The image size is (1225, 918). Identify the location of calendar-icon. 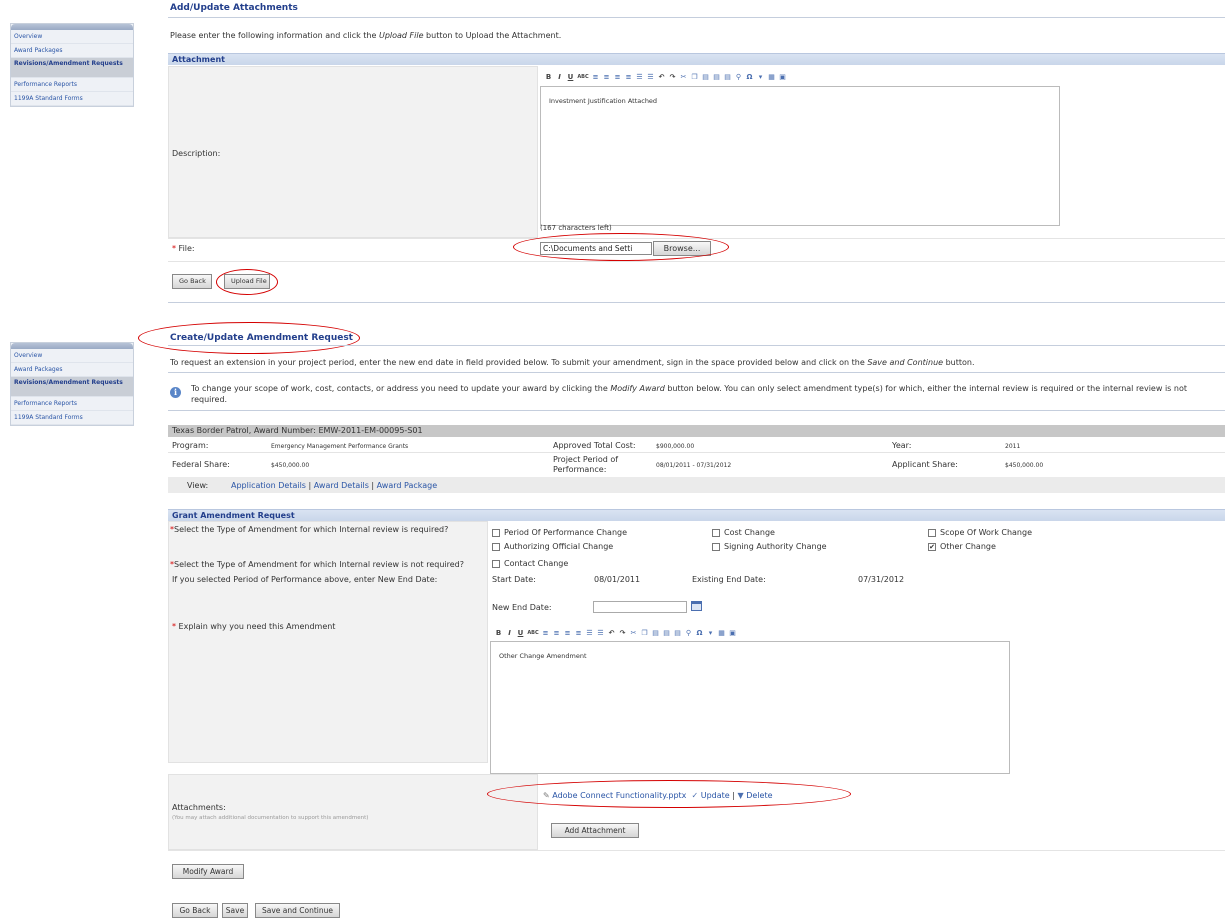
(696, 606).